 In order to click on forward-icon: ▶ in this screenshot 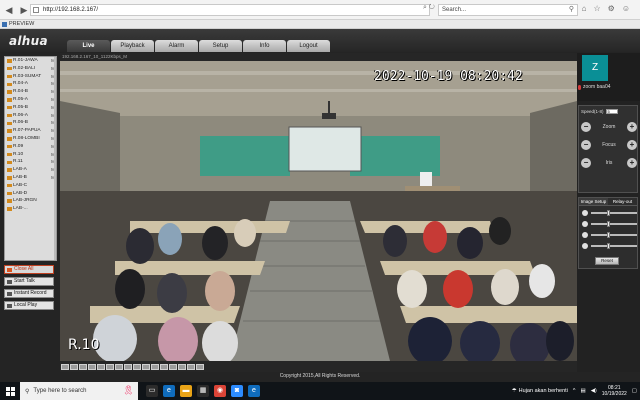, I will do `click(24, 10)`.